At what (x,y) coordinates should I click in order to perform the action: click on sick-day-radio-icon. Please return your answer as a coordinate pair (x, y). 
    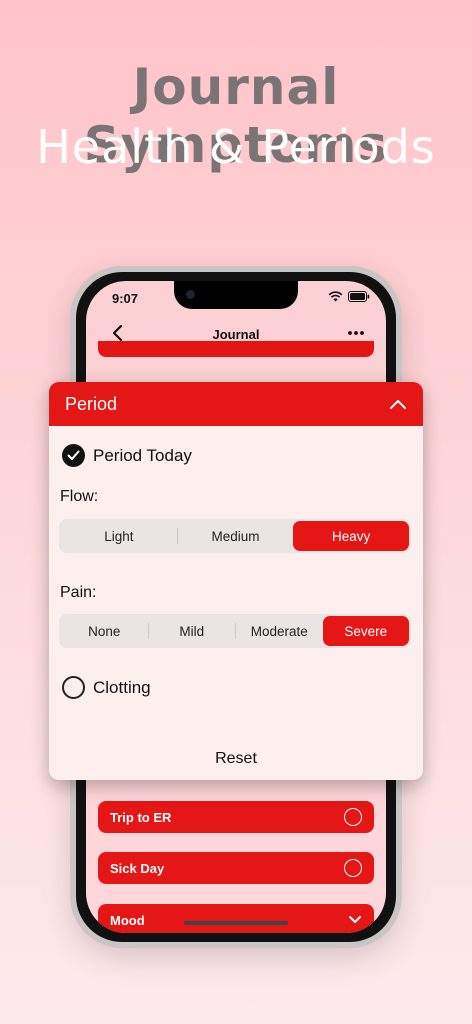
    Looking at the image, I should click on (353, 868).